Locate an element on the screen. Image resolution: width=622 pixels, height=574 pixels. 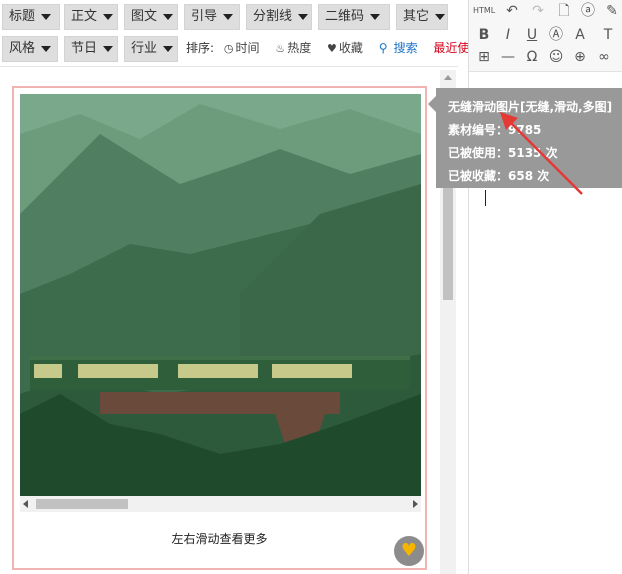
search-icon: ⚲ is located at coordinates (383, 48).